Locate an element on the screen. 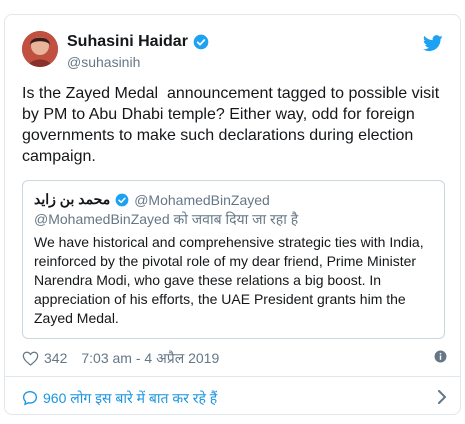 Image resolution: width=465 pixels, height=424 pixels. replies-link: 960 लोग इस बारे में बात कर रहे हैं is located at coordinates (234, 398).